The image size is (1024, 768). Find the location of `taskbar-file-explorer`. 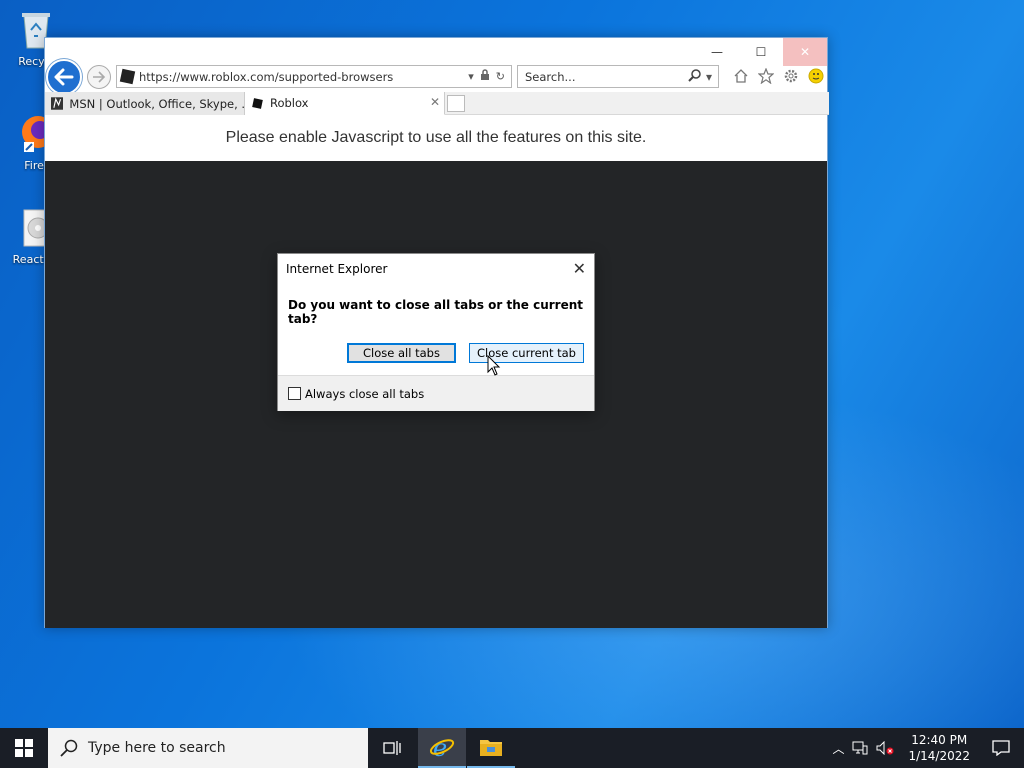

taskbar-file-explorer is located at coordinates (491, 748).